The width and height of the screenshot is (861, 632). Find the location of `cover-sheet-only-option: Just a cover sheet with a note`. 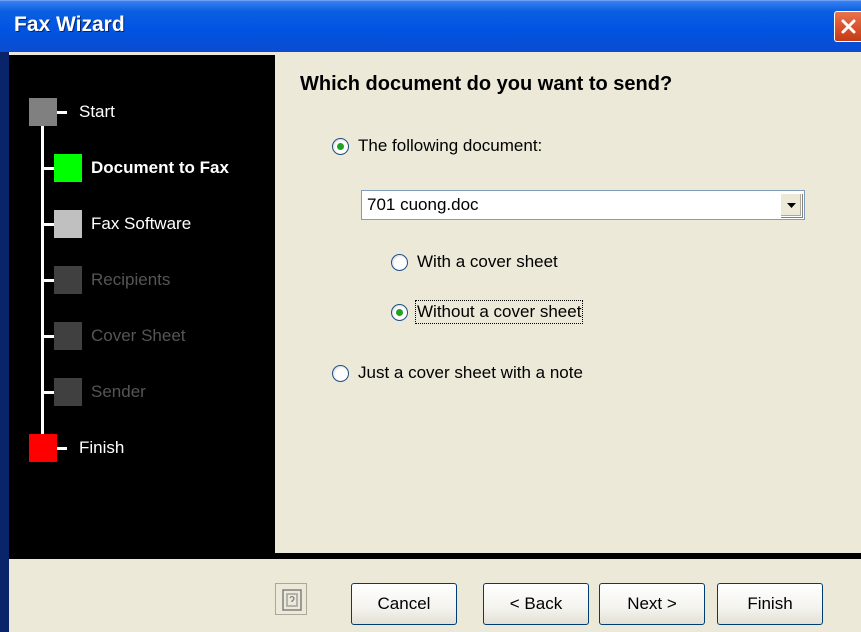

cover-sheet-only-option: Just a cover sheet with a note is located at coordinates (457, 373).